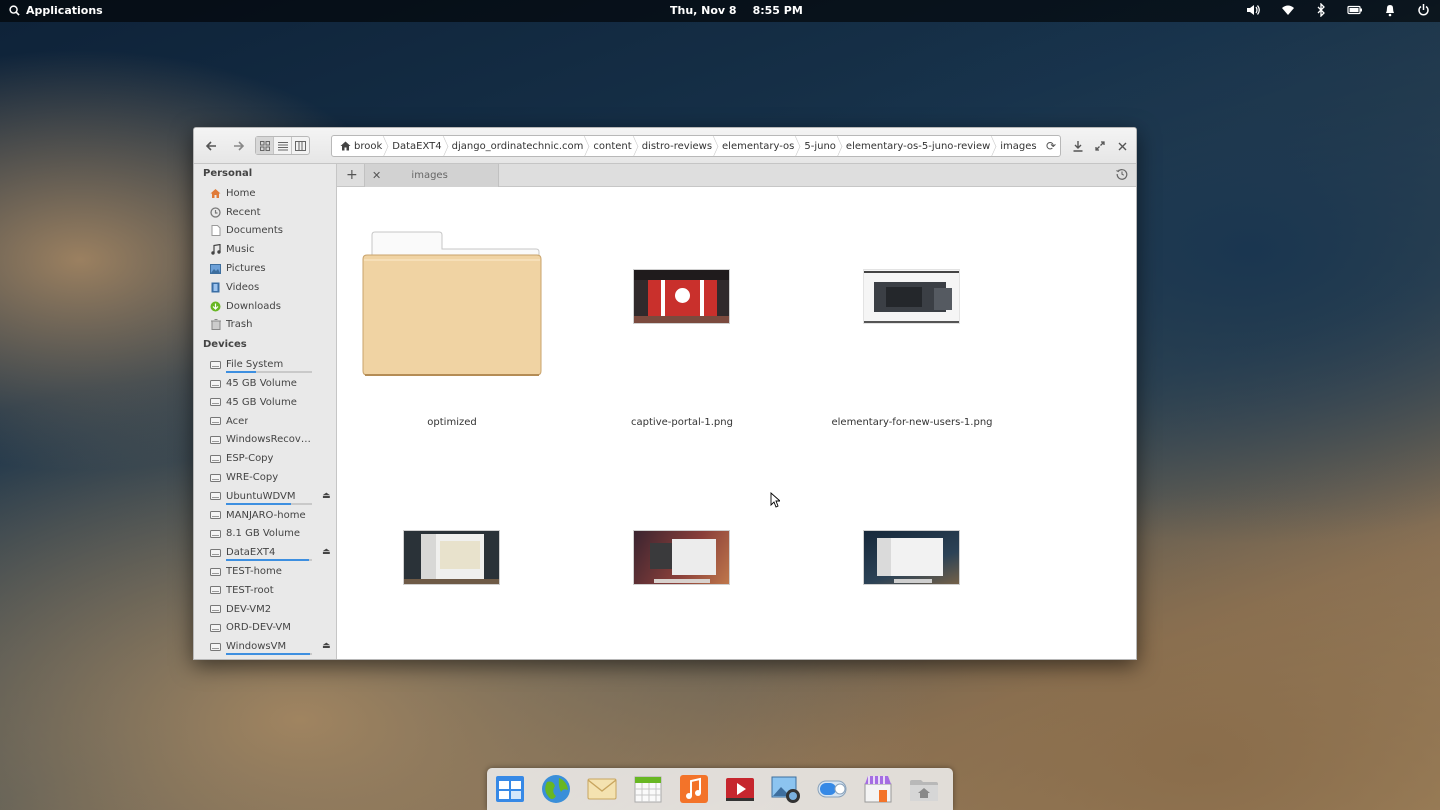 The width and height of the screenshot is (1440, 810). I want to click on music-icon, so click(694, 789).